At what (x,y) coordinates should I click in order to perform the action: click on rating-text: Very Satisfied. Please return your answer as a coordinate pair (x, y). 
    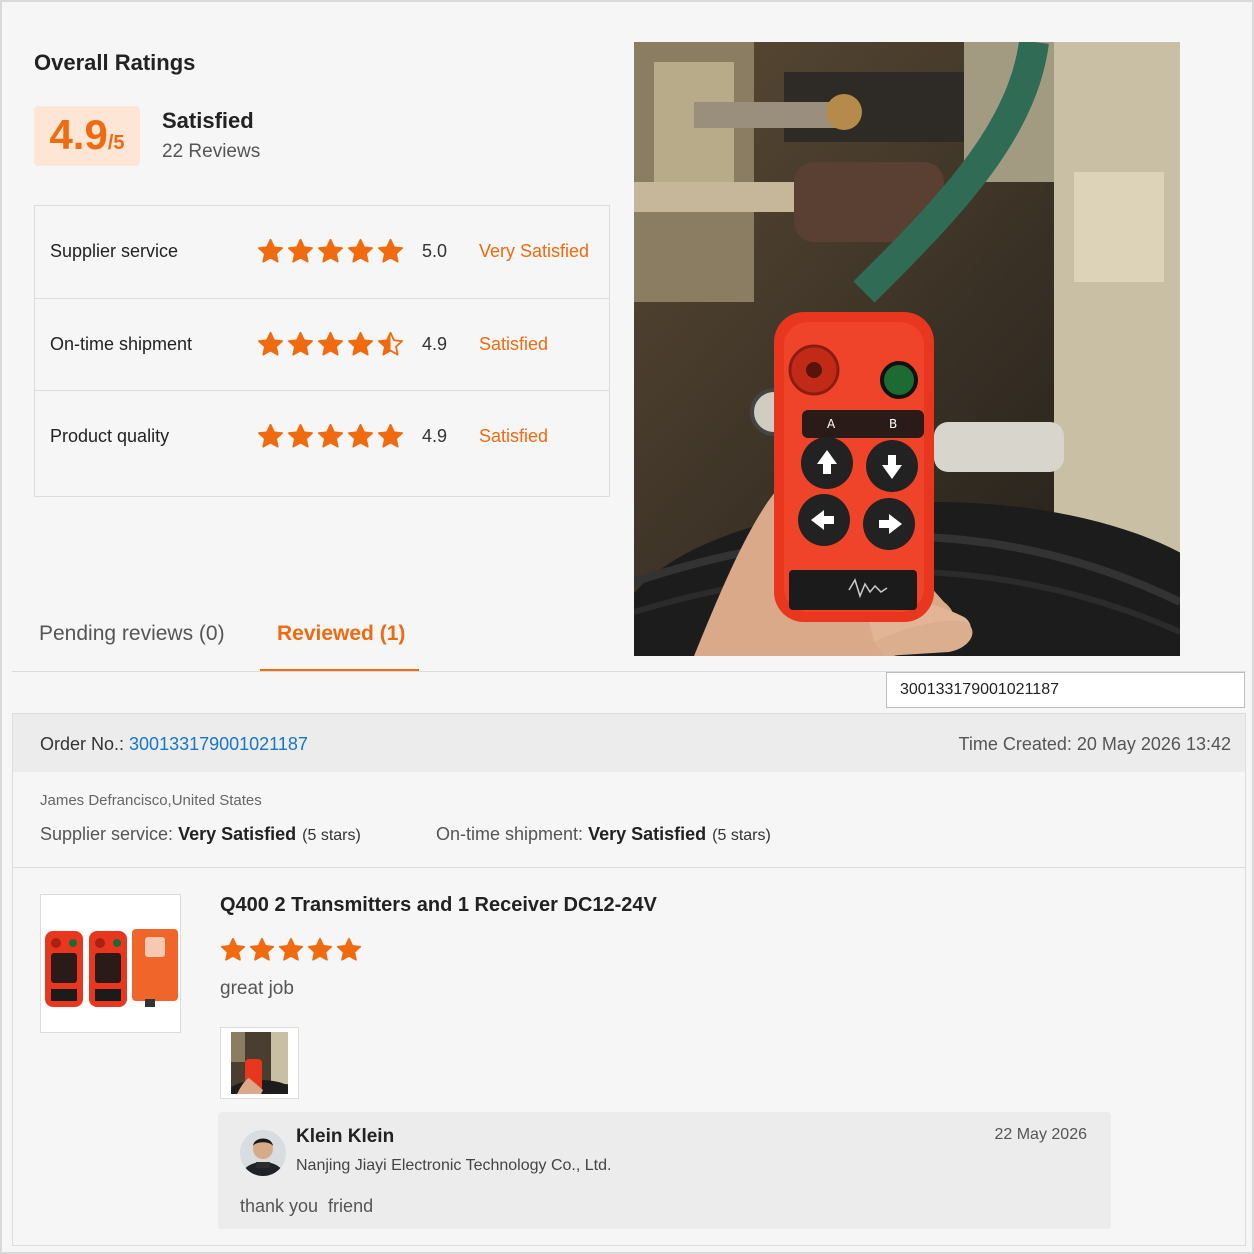
    Looking at the image, I should click on (534, 251).